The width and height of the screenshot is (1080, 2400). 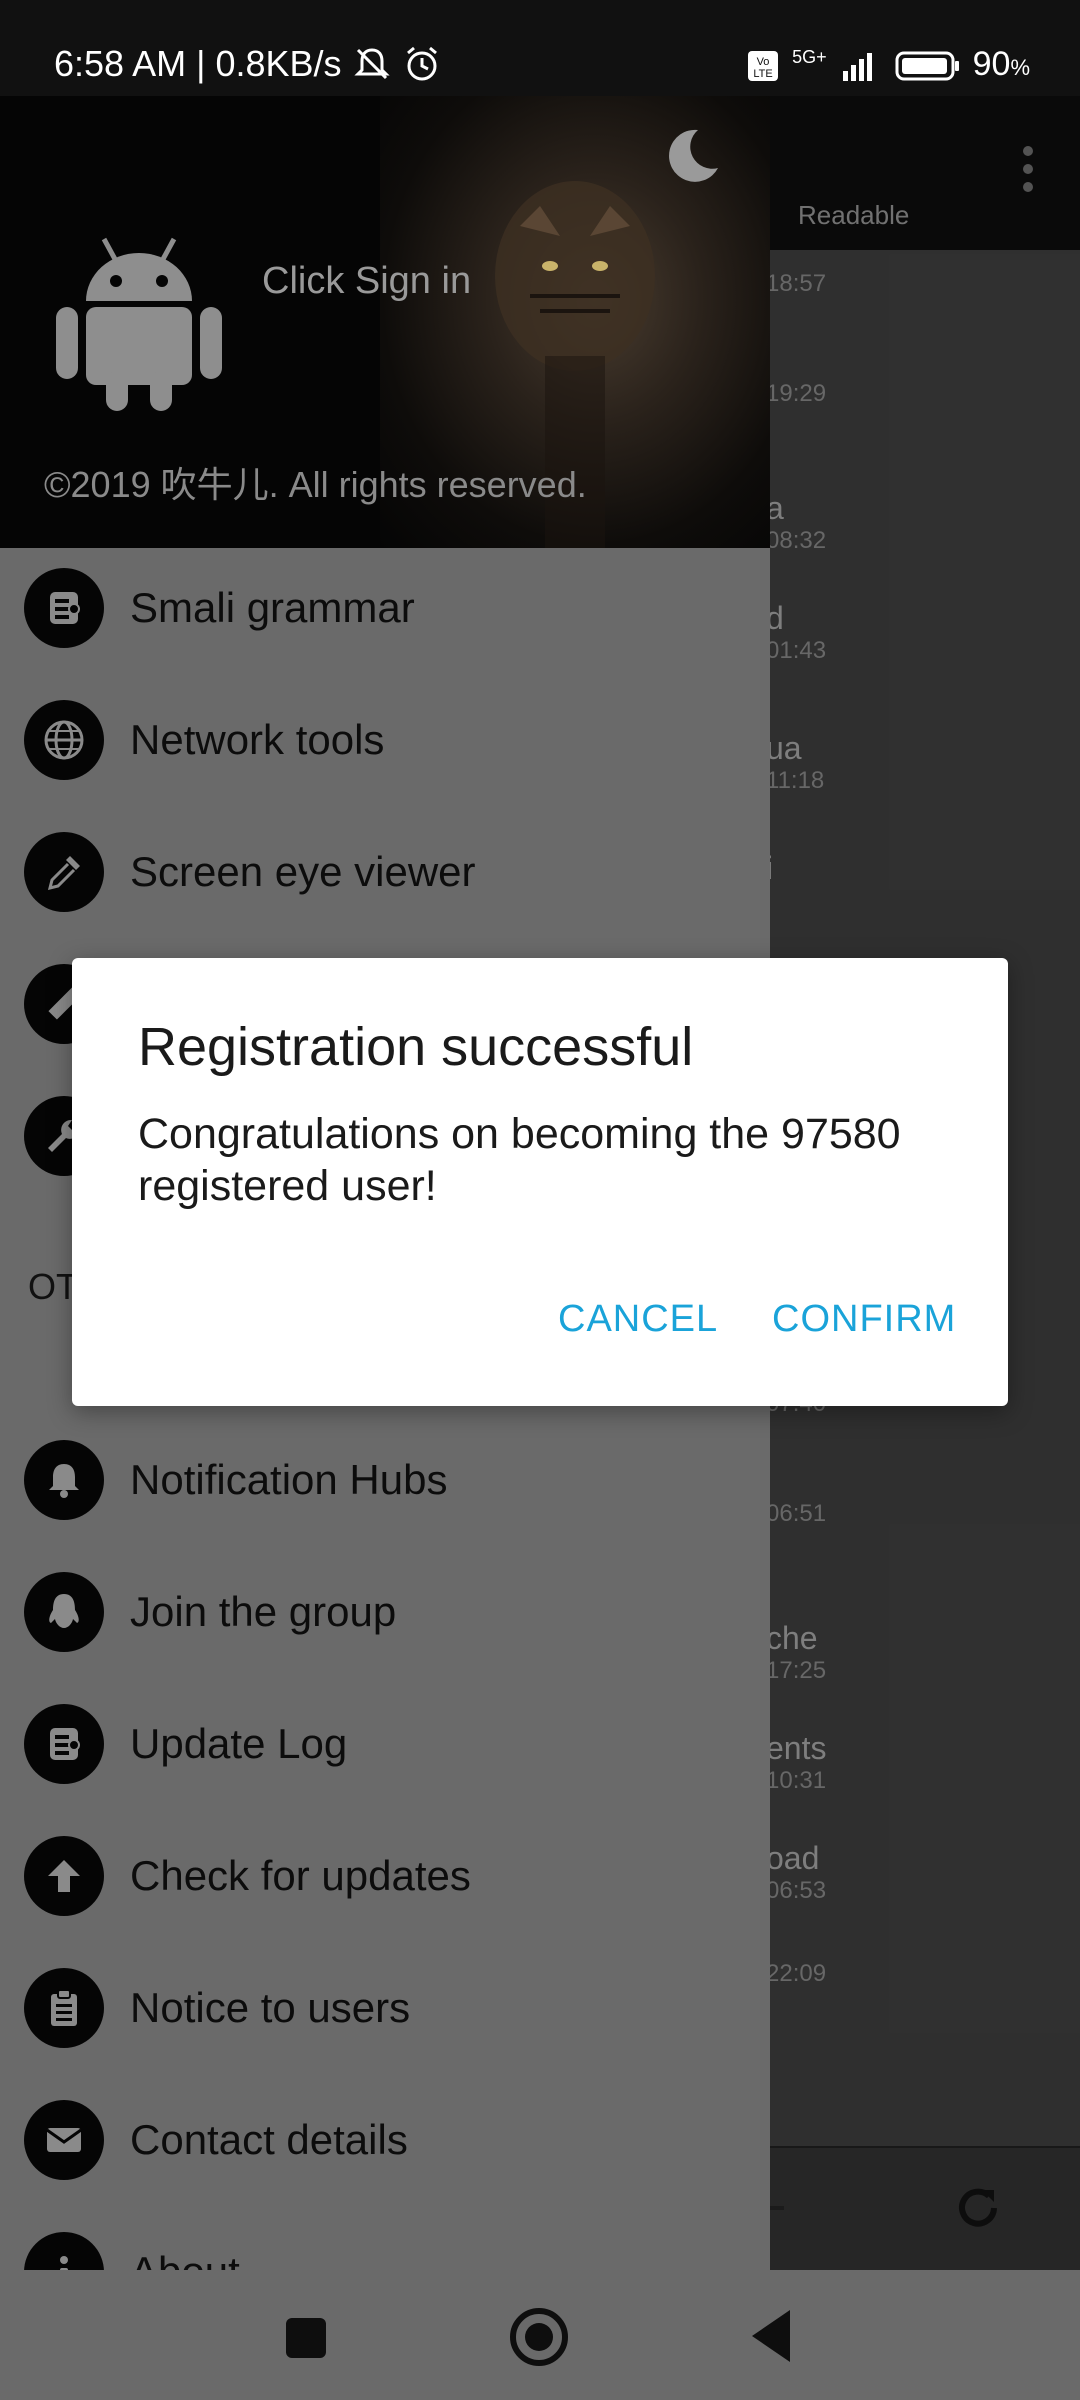 What do you see at coordinates (300, 1875) in the screenshot?
I see `drawer-item-label: Check for updates` at bounding box center [300, 1875].